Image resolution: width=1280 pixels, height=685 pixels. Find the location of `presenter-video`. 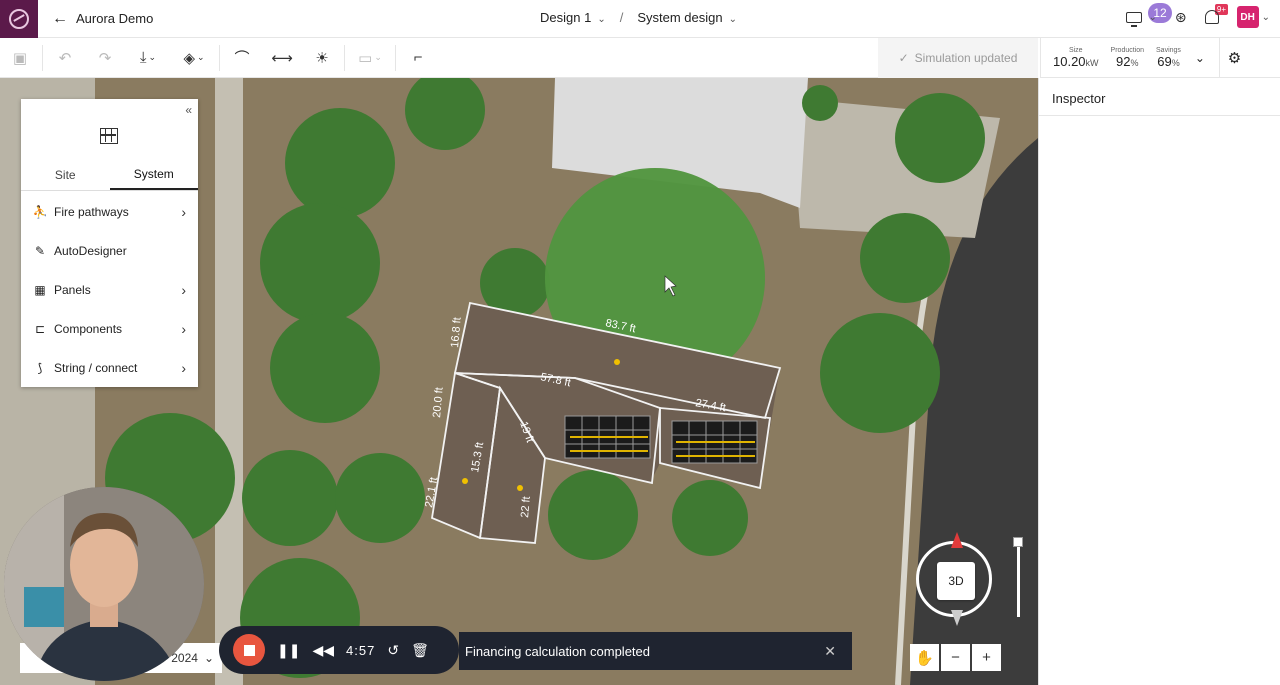

presenter-video is located at coordinates (104, 584).